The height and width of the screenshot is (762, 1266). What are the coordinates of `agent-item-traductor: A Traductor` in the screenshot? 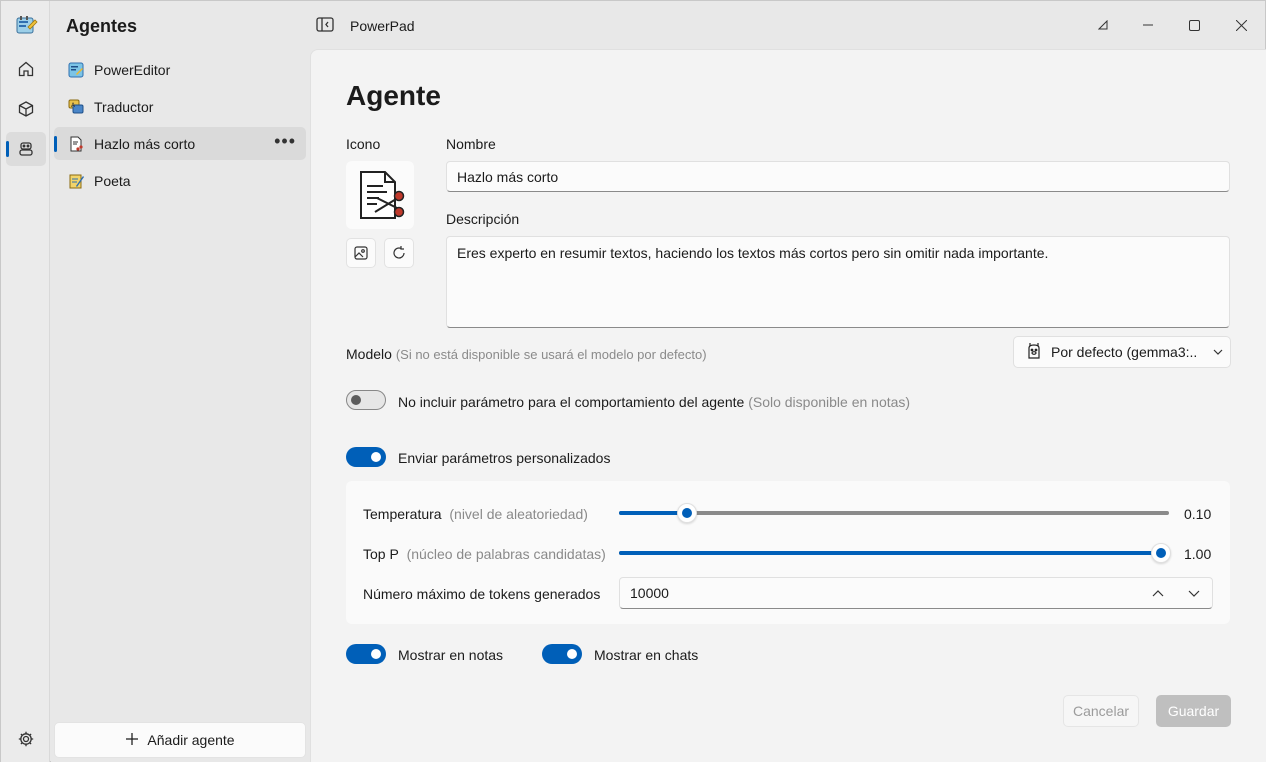 It's located at (180, 106).